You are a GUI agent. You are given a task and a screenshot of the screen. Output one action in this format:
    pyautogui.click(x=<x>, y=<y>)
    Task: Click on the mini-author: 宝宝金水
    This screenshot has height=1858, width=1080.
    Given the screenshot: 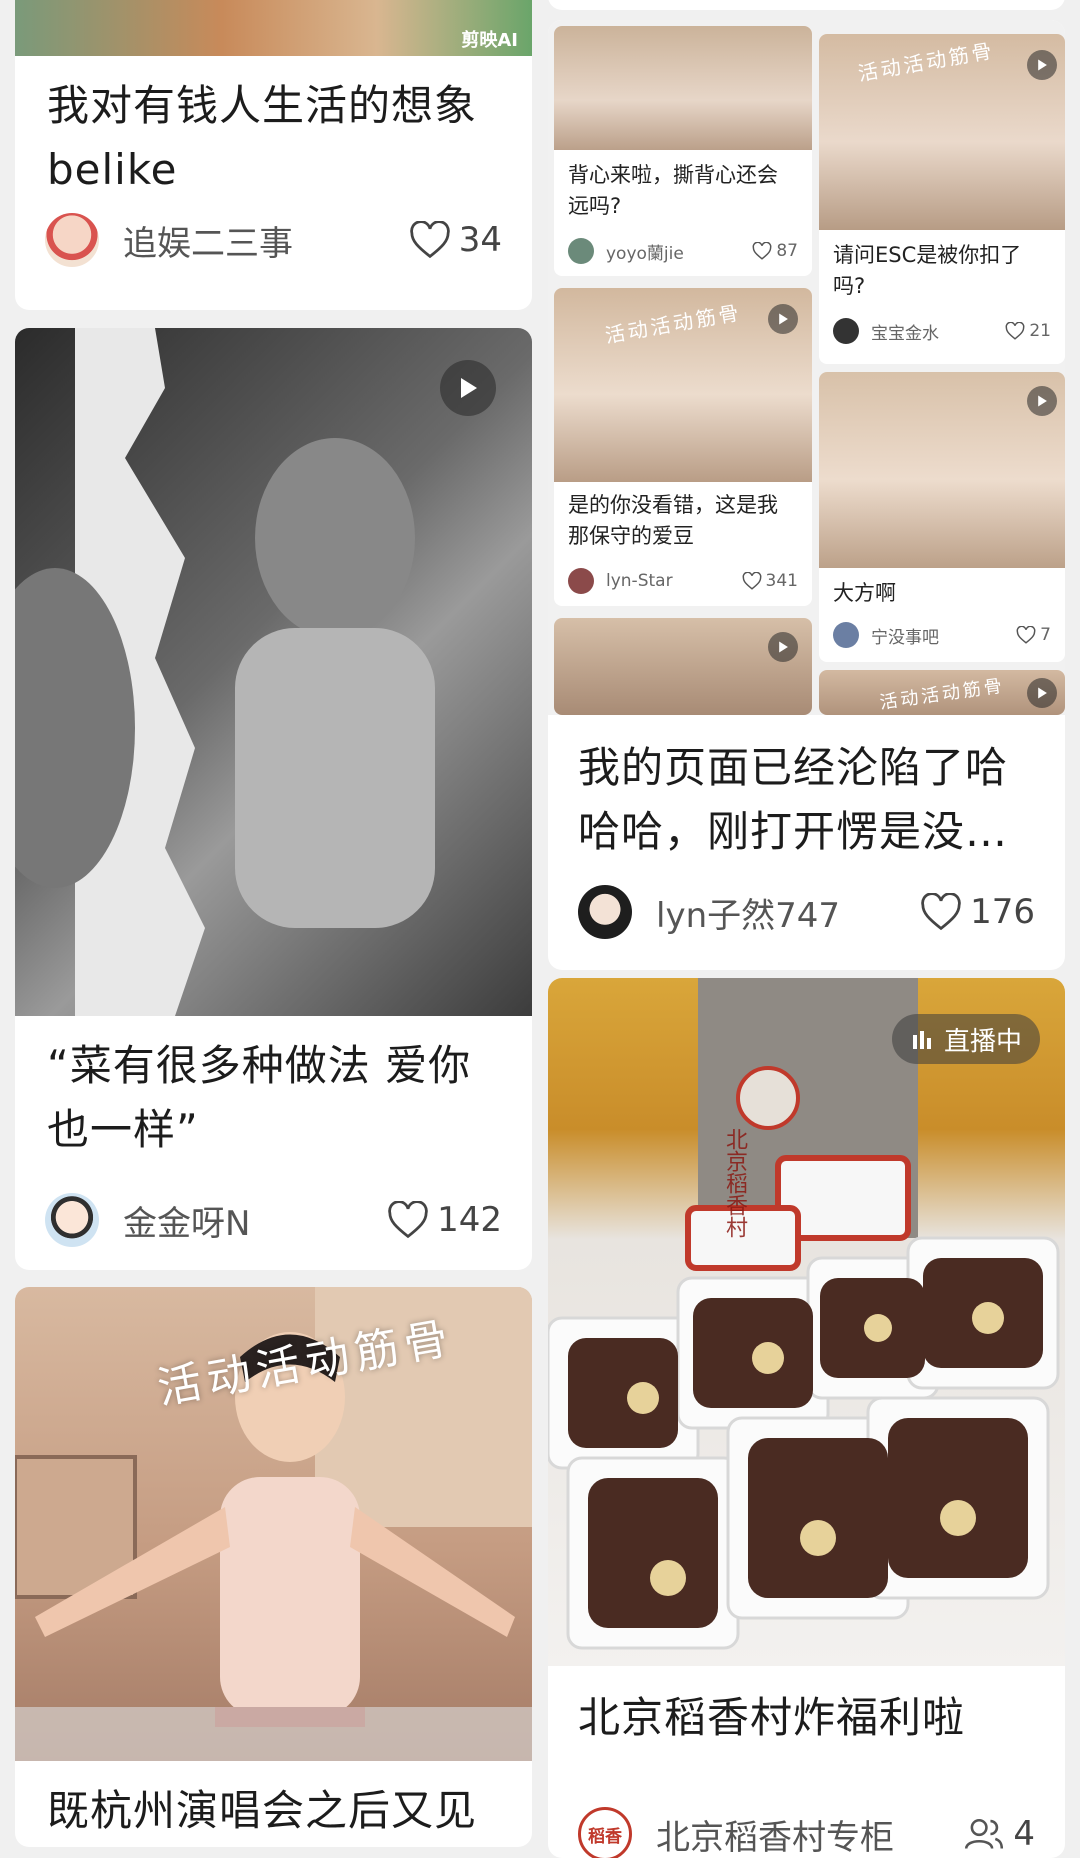 What is the action you would take?
    pyautogui.click(x=938, y=331)
    